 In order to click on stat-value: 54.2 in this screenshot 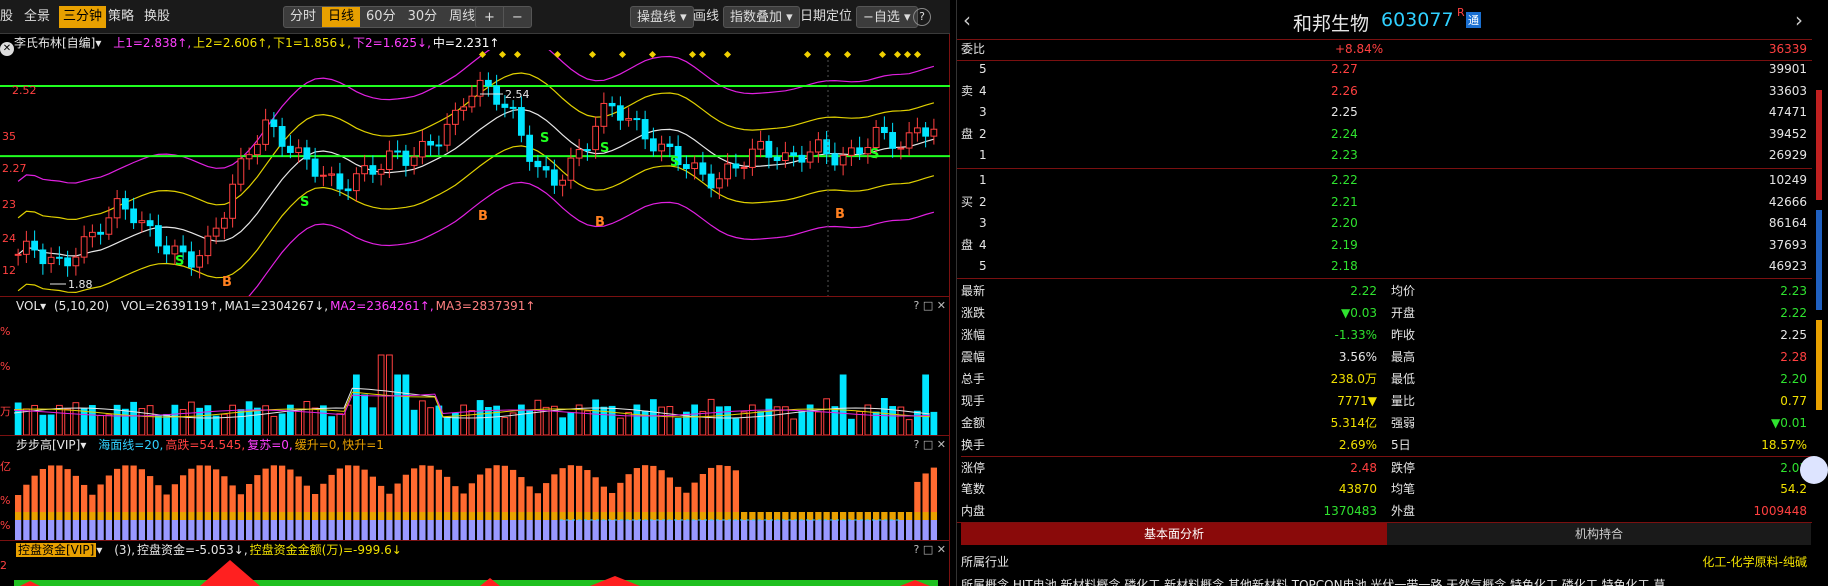, I will do `click(1793, 489)`.